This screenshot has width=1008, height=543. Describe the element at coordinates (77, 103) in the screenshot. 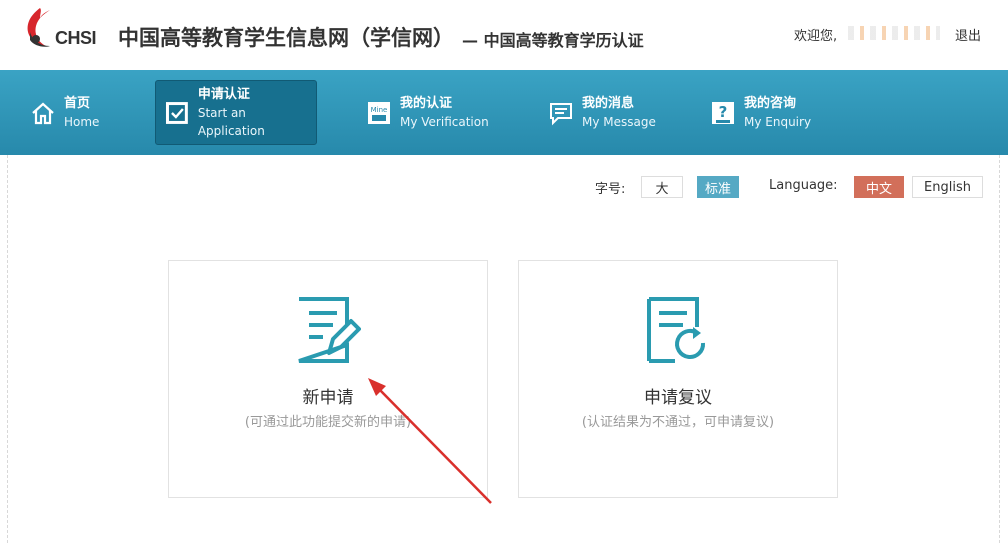

I see `nav-label-cn: 首页` at that location.